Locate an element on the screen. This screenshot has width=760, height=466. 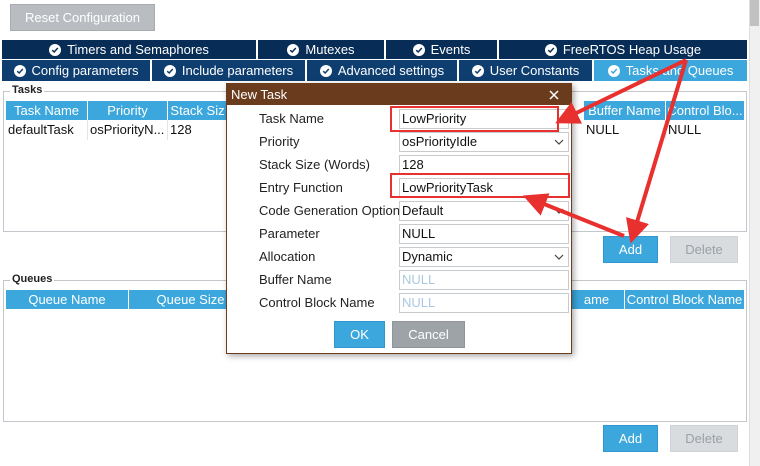
cancel-button: Cancel is located at coordinates (428, 334).